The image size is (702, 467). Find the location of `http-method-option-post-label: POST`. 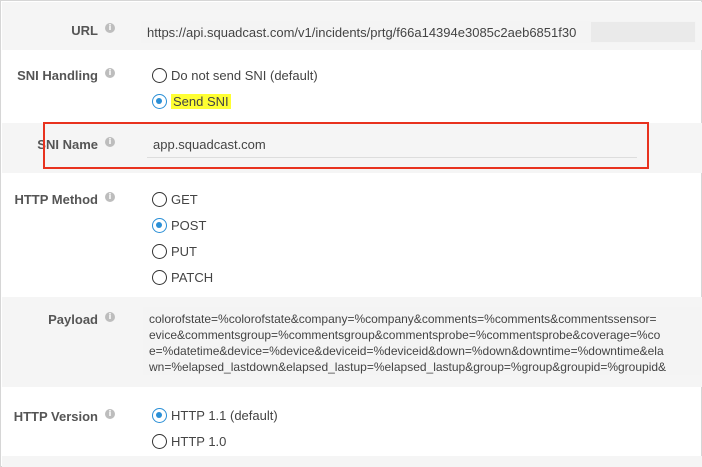

http-method-option-post-label: POST is located at coordinates (189, 225).